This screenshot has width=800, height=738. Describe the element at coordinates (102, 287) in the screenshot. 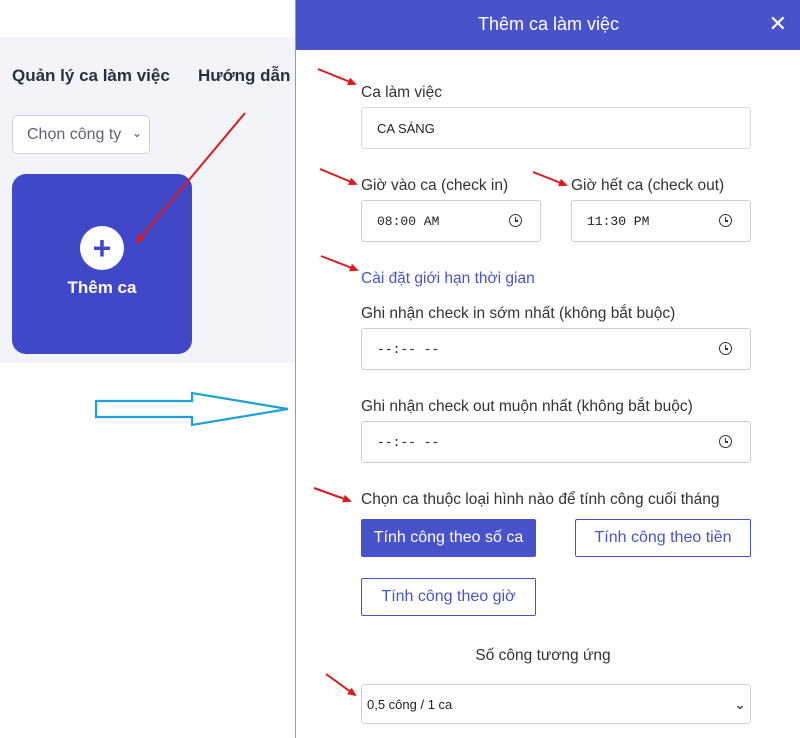

I see `add-shift-label: Thêm ca` at that location.